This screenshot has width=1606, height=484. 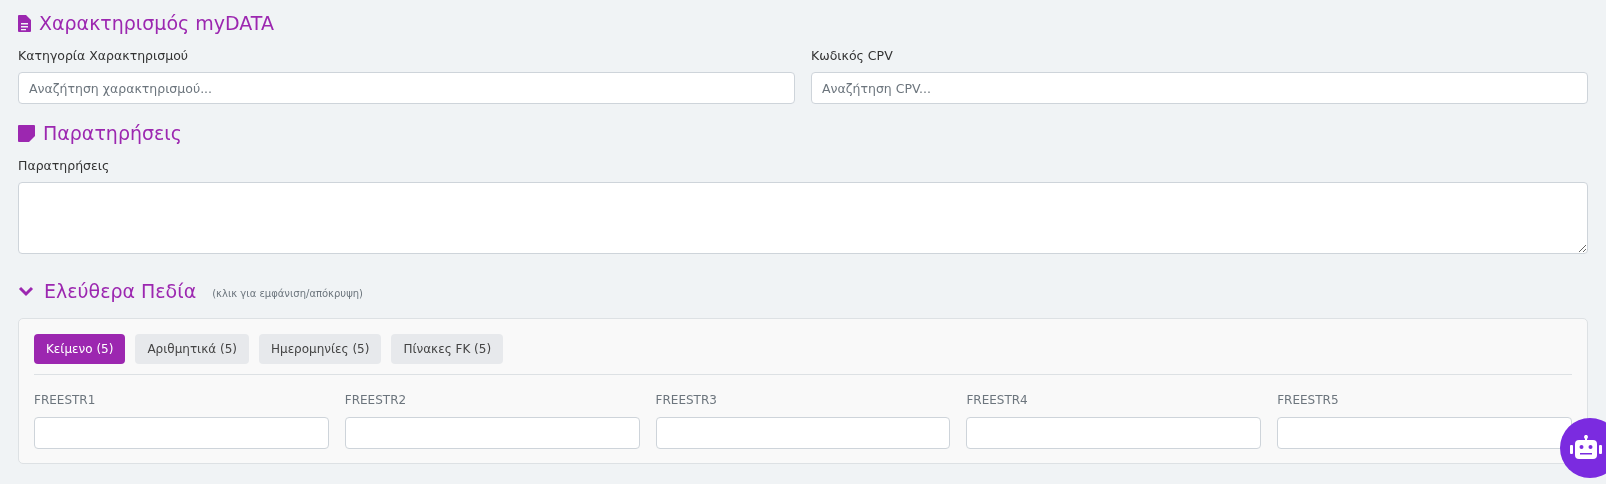 What do you see at coordinates (686, 400) in the screenshot?
I see `field-label: FREESTR3` at bounding box center [686, 400].